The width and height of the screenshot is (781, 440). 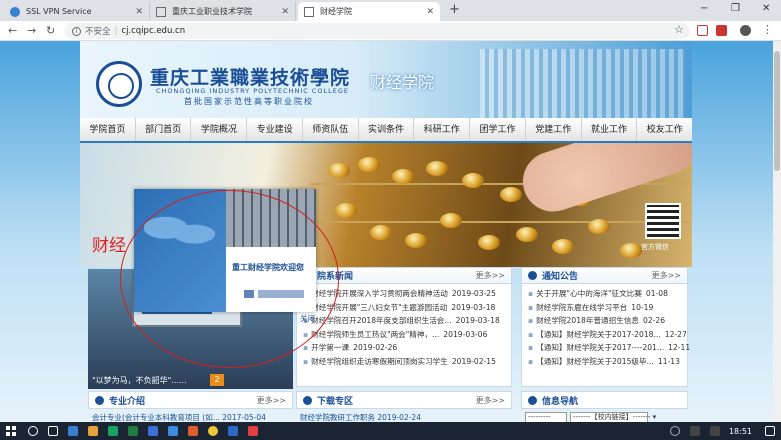 What do you see at coordinates (50, 30) in the screenshot?
I see `reload-button: ↻` at bounding box center [50, 30].